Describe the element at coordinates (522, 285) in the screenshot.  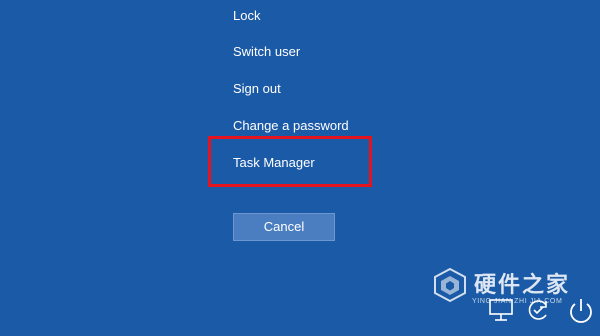
I see `watermark-title: 硬件之家` at that location.